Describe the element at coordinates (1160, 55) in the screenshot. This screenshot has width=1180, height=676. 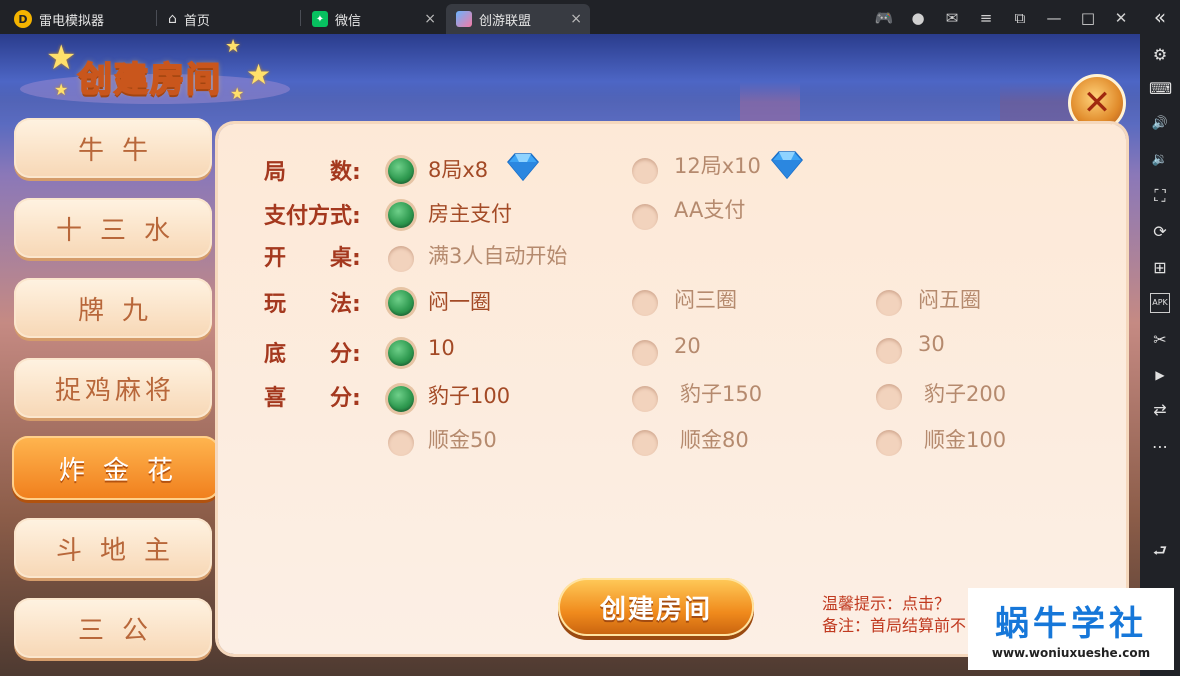
I see `settings-icon: ⚙` at that location.